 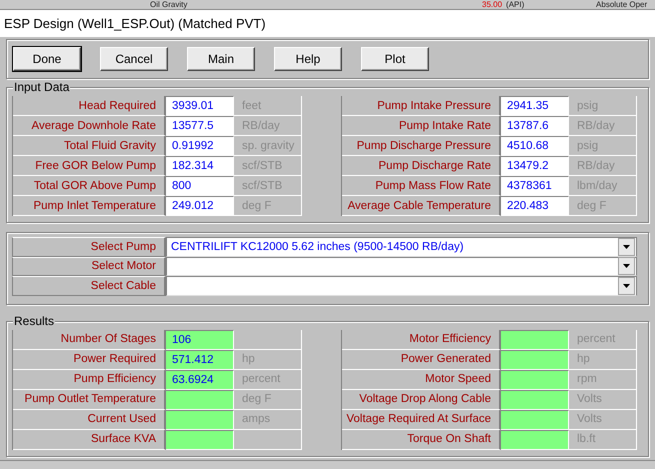 I want to click on field-label: Pump Inlet Temperature, so click(x=89, y=206).